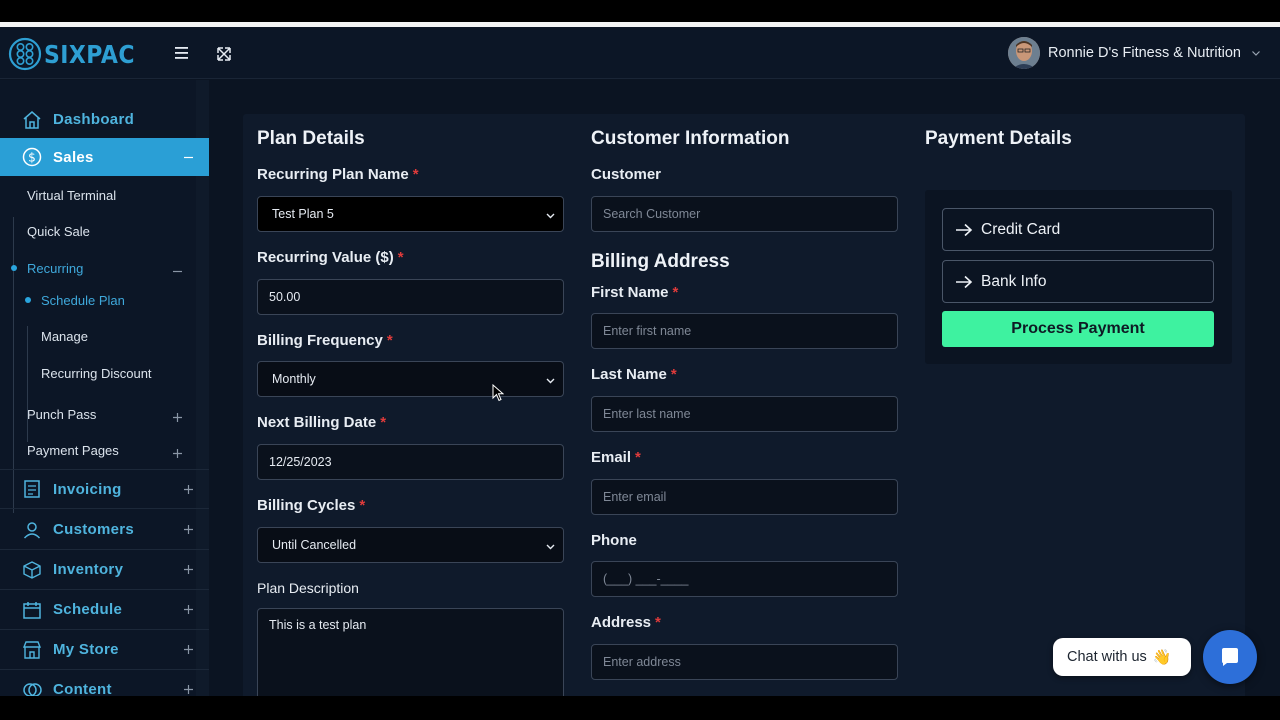 The image size is (1280, 720). What do you see at coordinates (27, 384) in the screenshot?
I see `submenu-line-nested` at bounding box center [27, 384].